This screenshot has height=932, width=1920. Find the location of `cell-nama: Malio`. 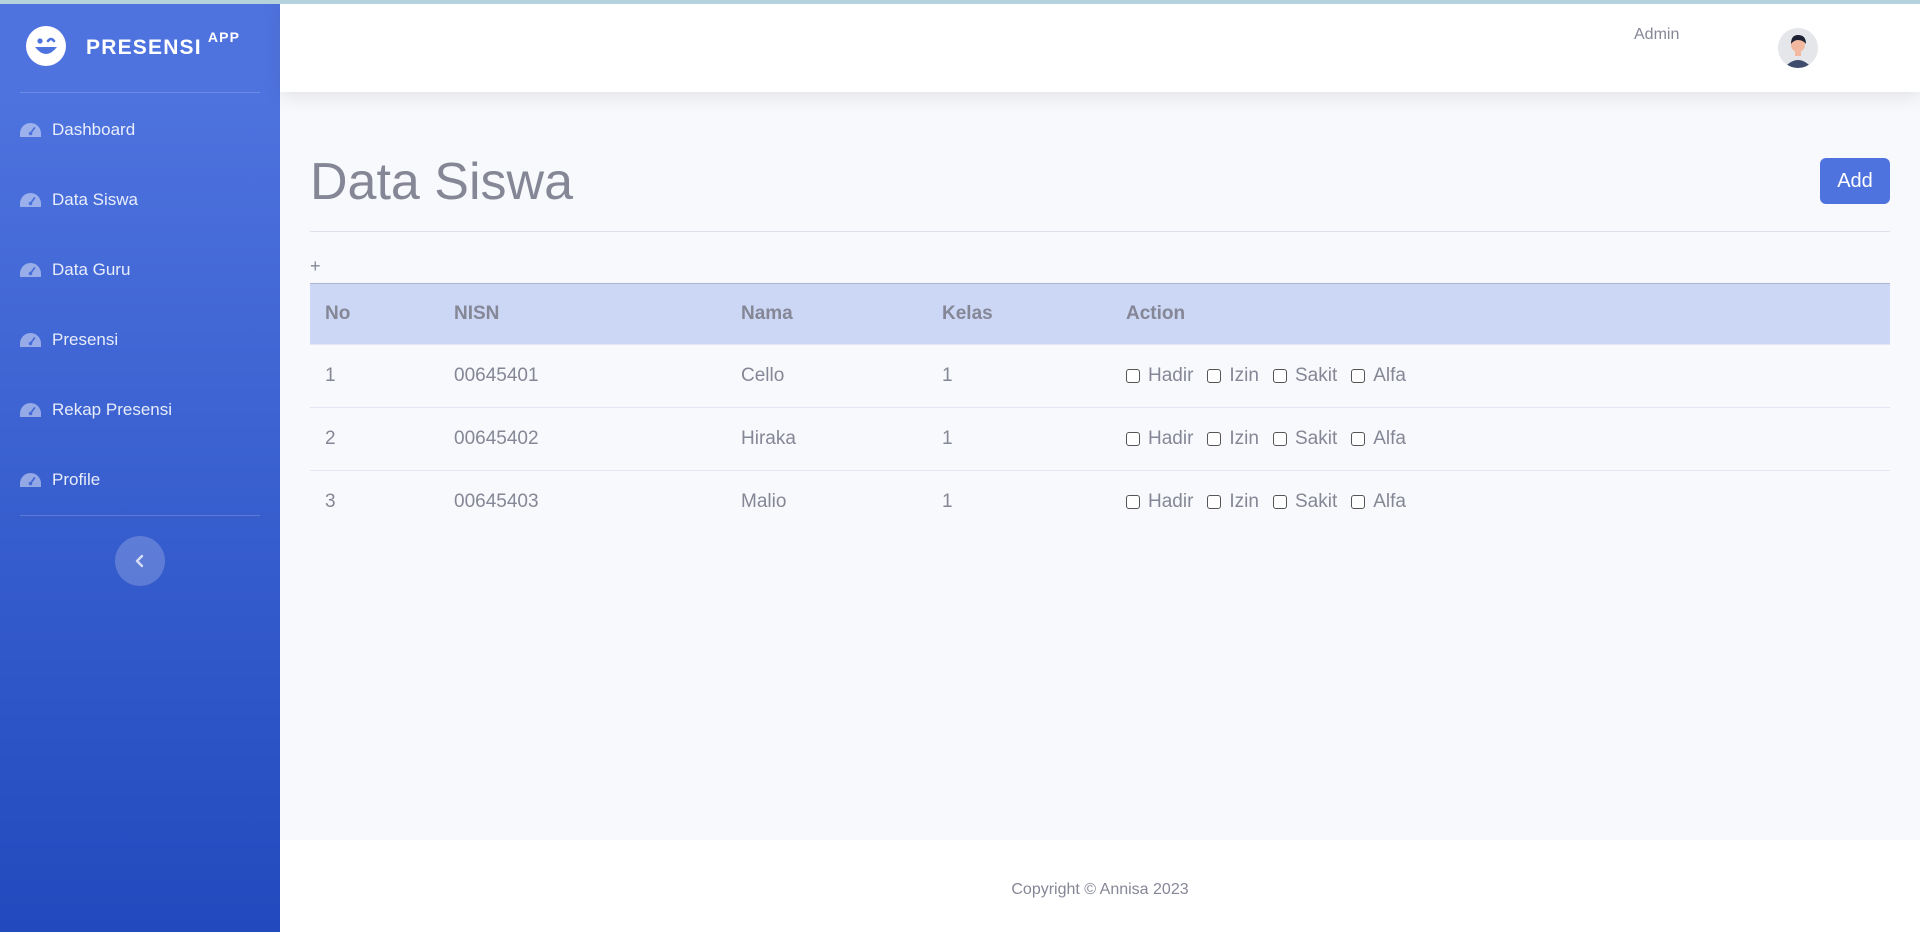

cell-nama: Malio is located at coordinates (826, 501).